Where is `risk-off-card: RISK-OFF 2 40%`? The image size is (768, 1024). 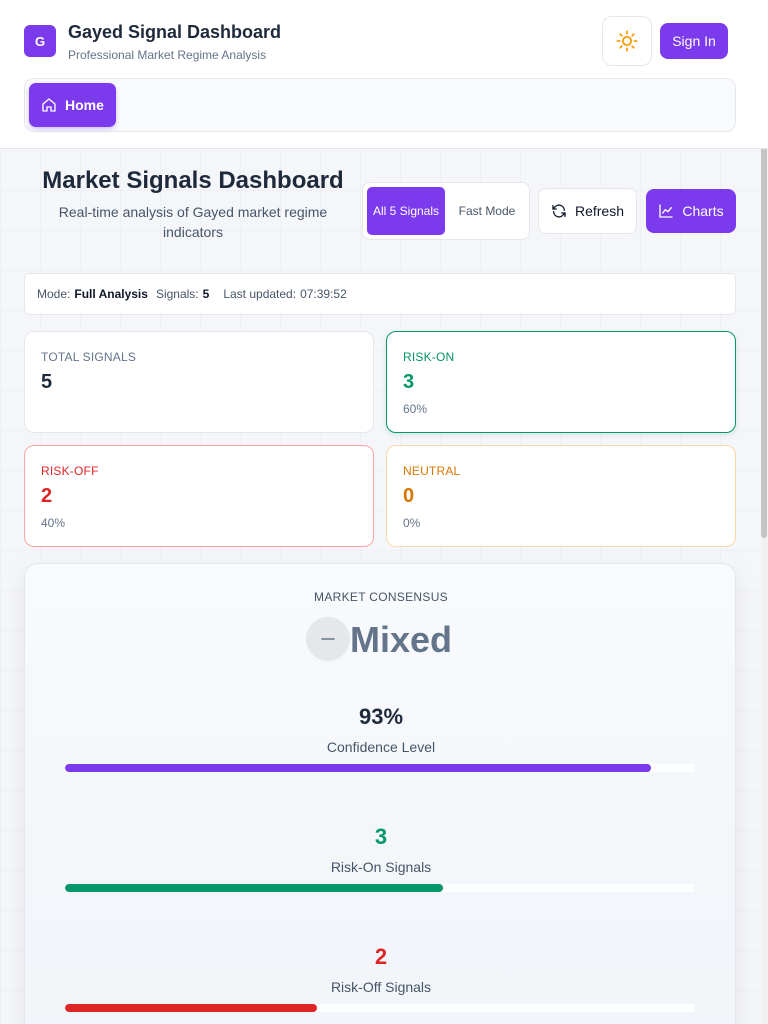 risk-off-card: RISK-OFF 2 40% is located at coordinates (199, 496).